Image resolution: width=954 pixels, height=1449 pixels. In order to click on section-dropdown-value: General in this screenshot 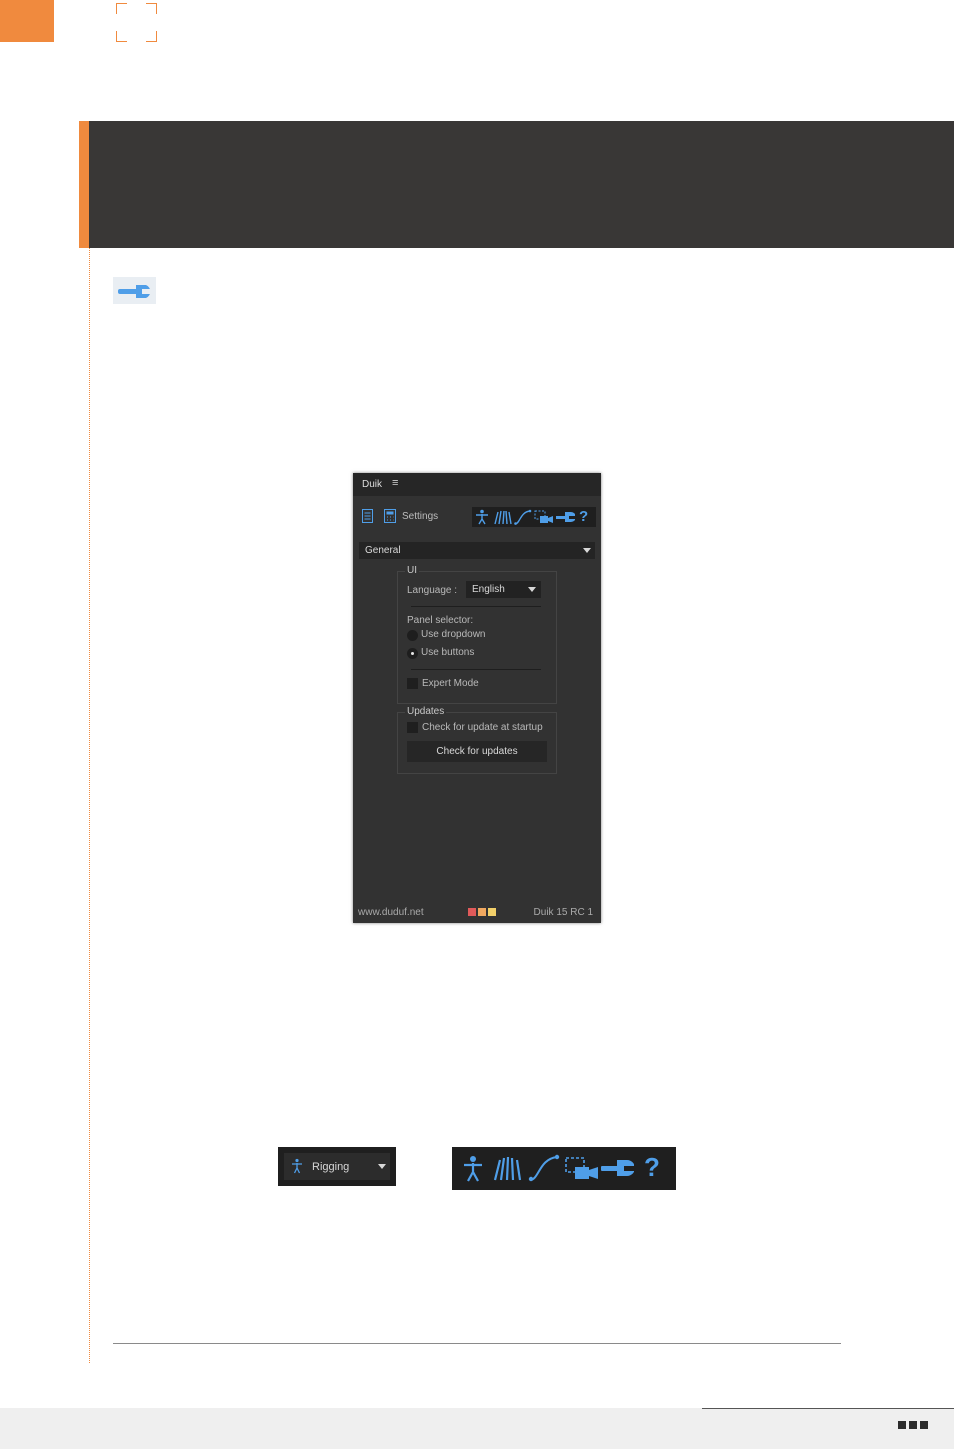, I will do `click(383, 550)`.